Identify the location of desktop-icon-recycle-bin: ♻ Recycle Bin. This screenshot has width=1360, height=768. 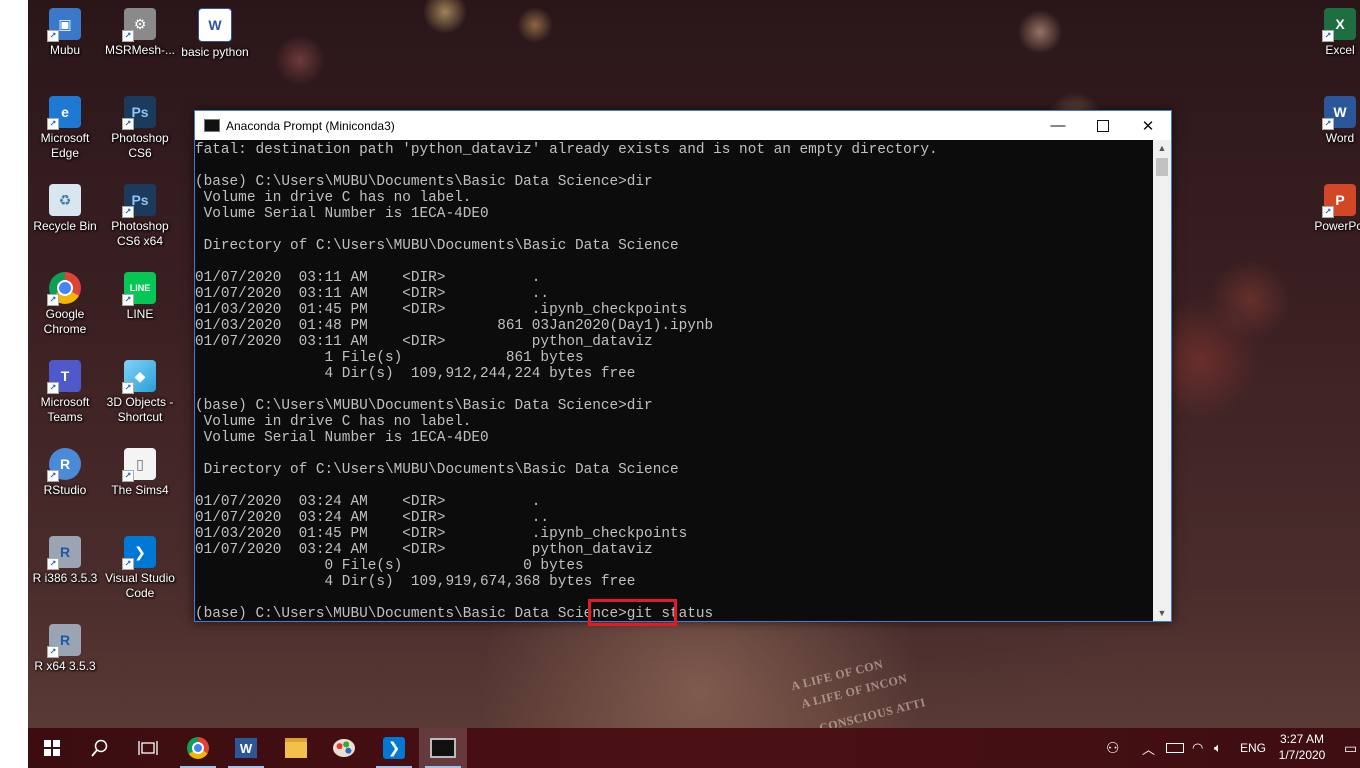
(65, 209).